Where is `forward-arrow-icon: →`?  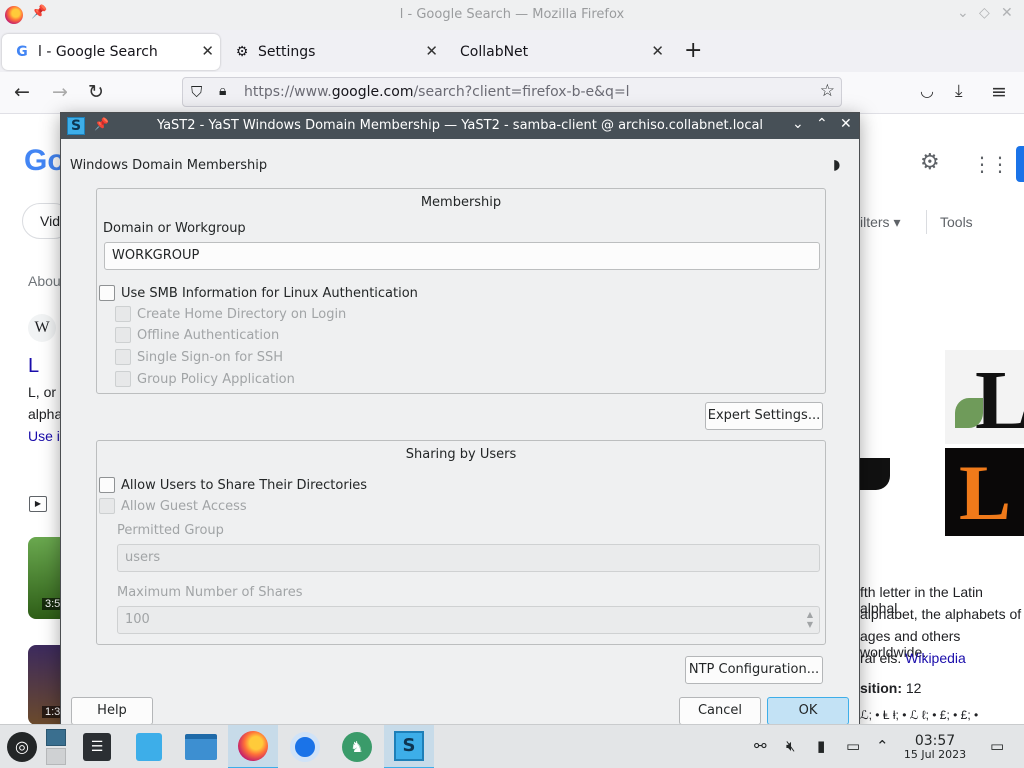 forward-arrow-icon: → is located at coordinates (60, 92).